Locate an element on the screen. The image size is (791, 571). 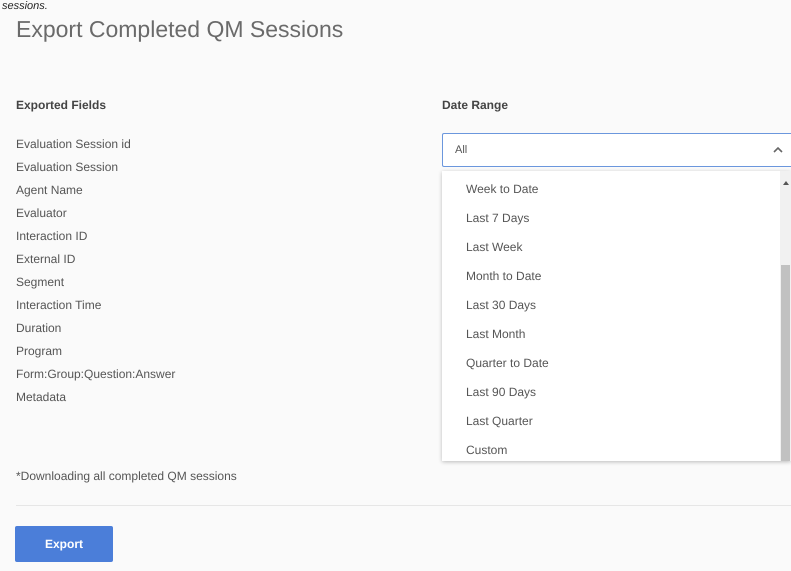
section-heading: Exported Fields is located at coordinates (61, 106).